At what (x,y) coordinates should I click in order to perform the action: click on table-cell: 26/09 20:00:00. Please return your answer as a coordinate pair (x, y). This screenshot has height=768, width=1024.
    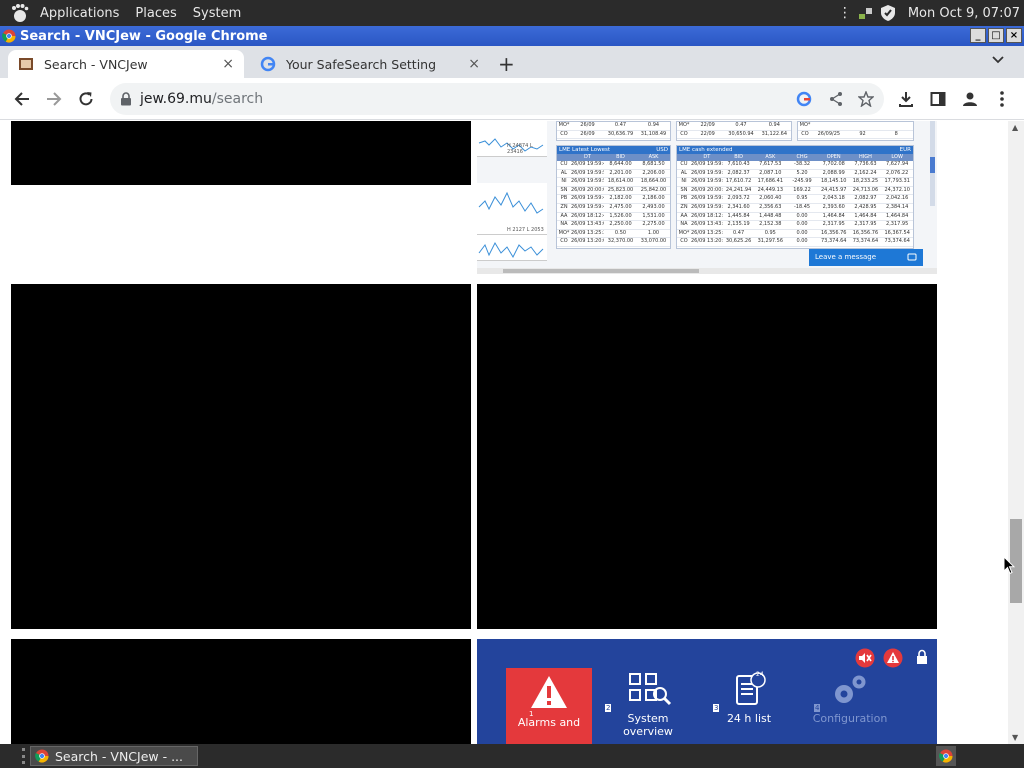
    Looking at the image, I should click on (587, 189).